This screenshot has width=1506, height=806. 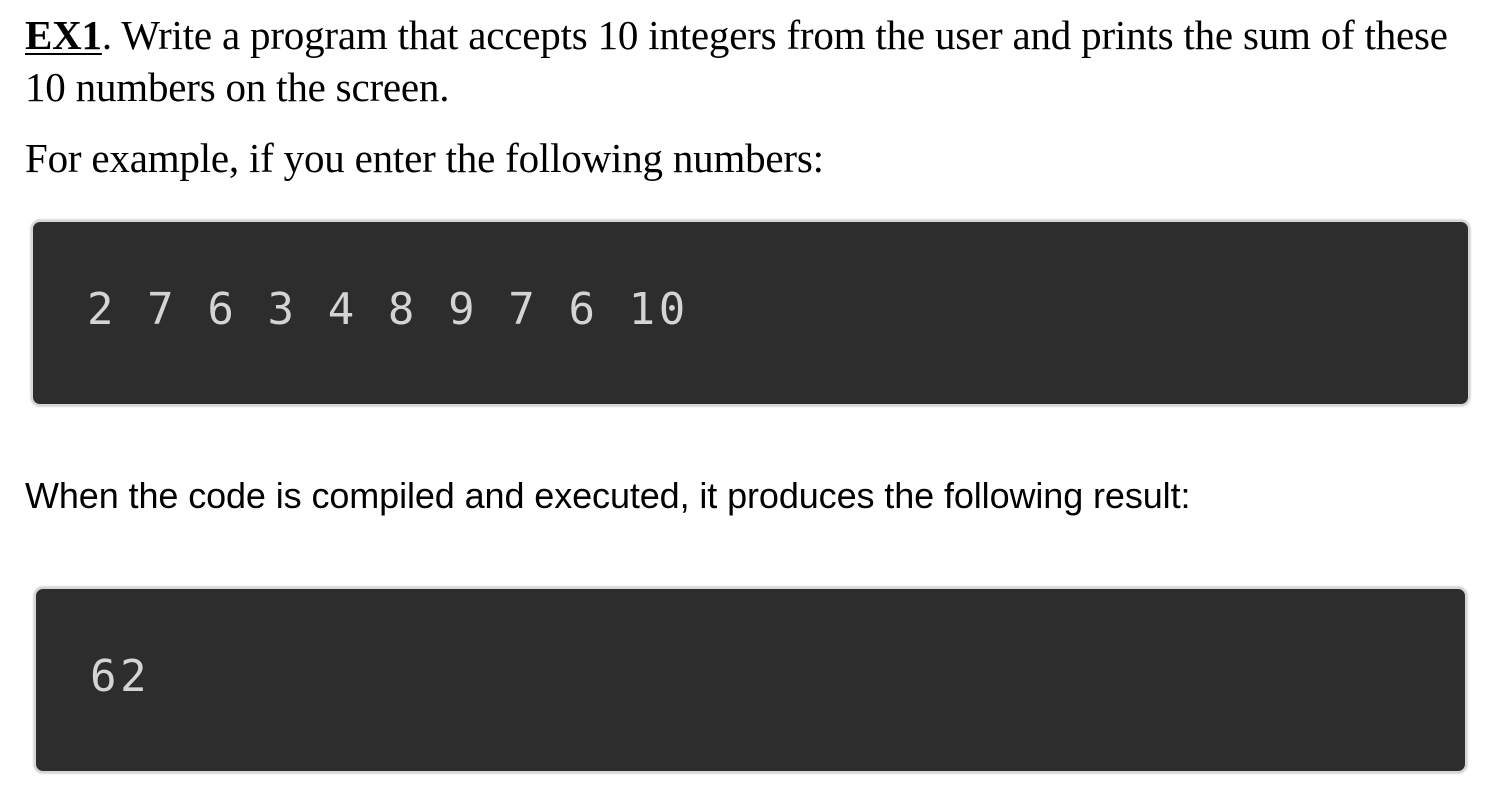 What do you see at coordinates (388, 309) in the screenshot?
I see `input-example-numbers: 2 7 6 3 4 8 9 7 6 10` at bounding box center [388, 309].